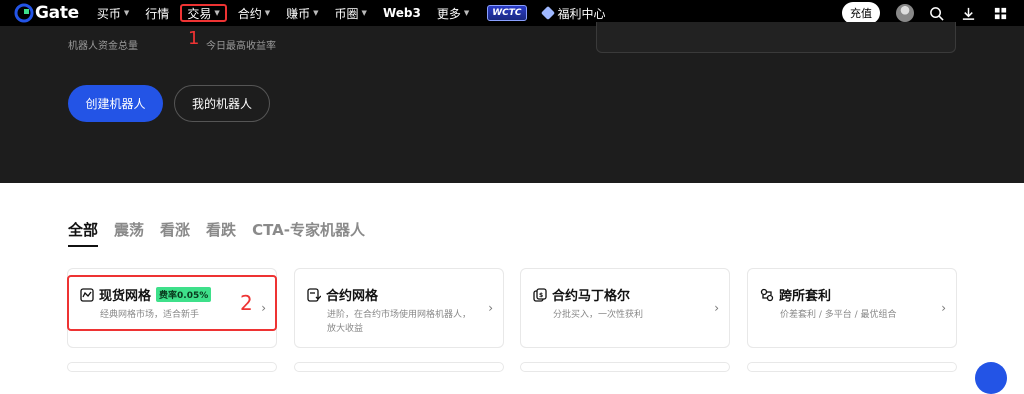  I want to click on wctc-badge: WCTC, so click(507, 13).